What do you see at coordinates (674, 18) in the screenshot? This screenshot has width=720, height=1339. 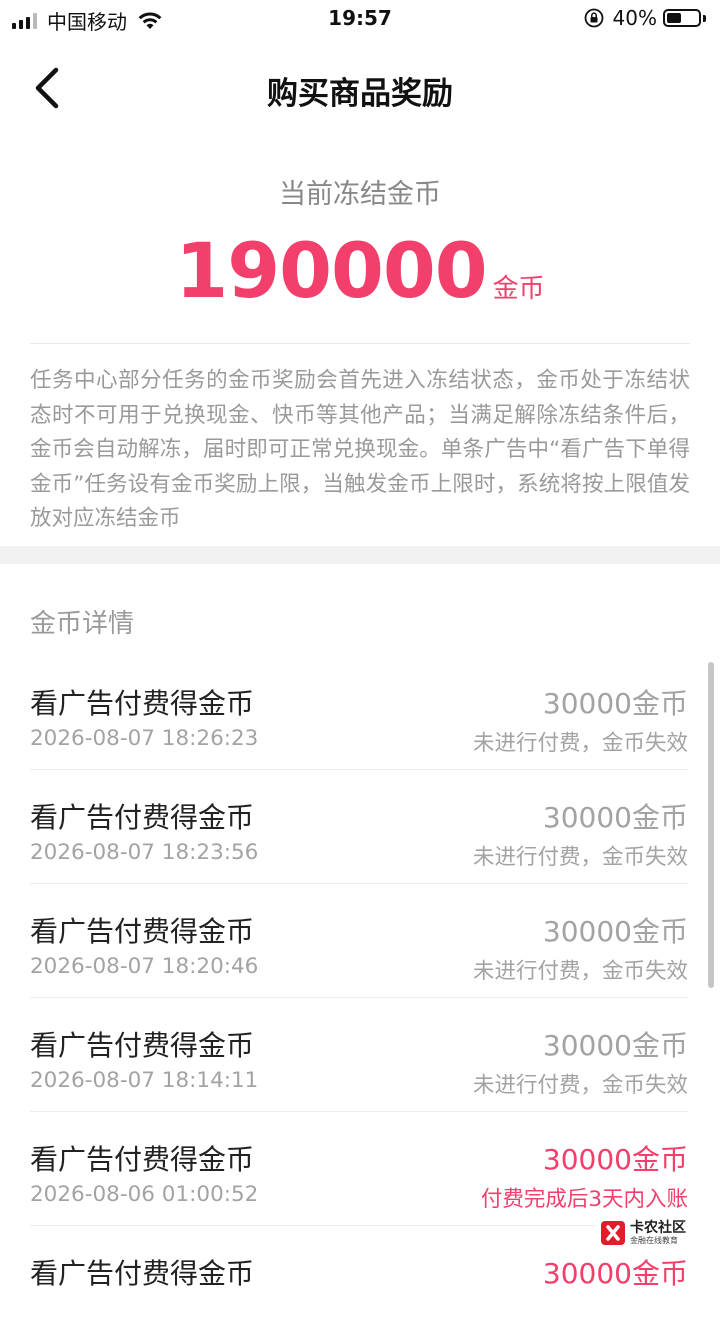 I see `battery-level` at bounding box center [674, 18].